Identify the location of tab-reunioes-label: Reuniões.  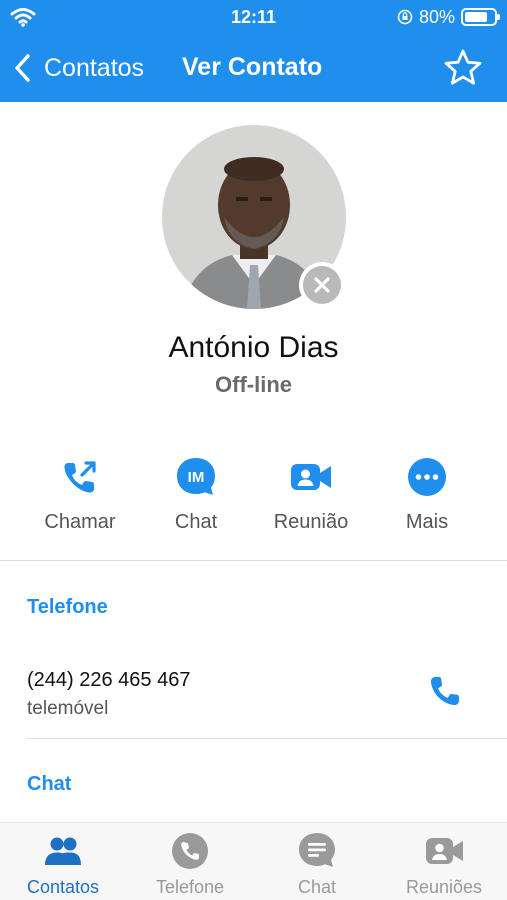
(444, 887).